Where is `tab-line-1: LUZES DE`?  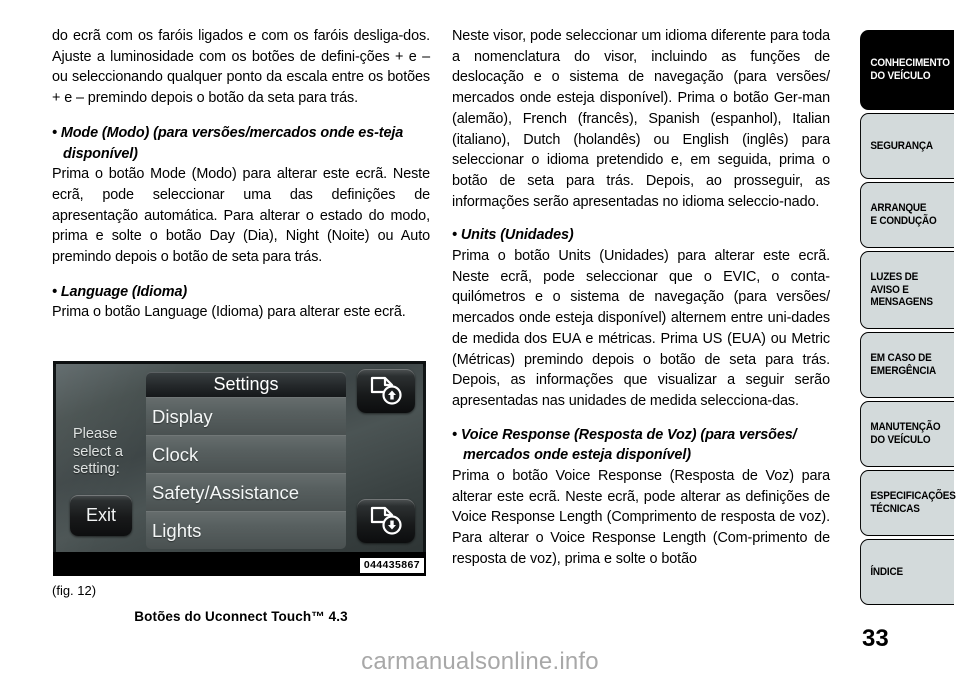
tab-line-1: LUZES DE is located at coordinates (894, 277).